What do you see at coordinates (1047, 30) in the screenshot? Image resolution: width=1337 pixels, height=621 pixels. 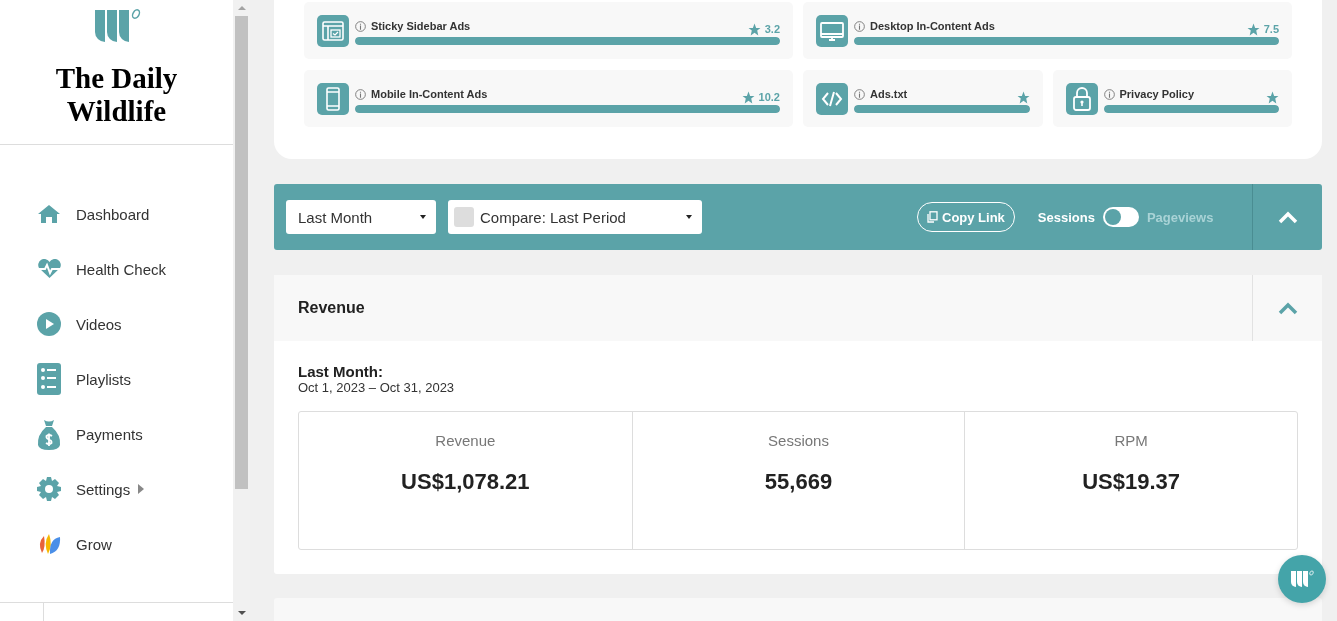 I see `health-check-tile: Desktop In-Content Ads 7.5` at bounding box center [1047, 30].